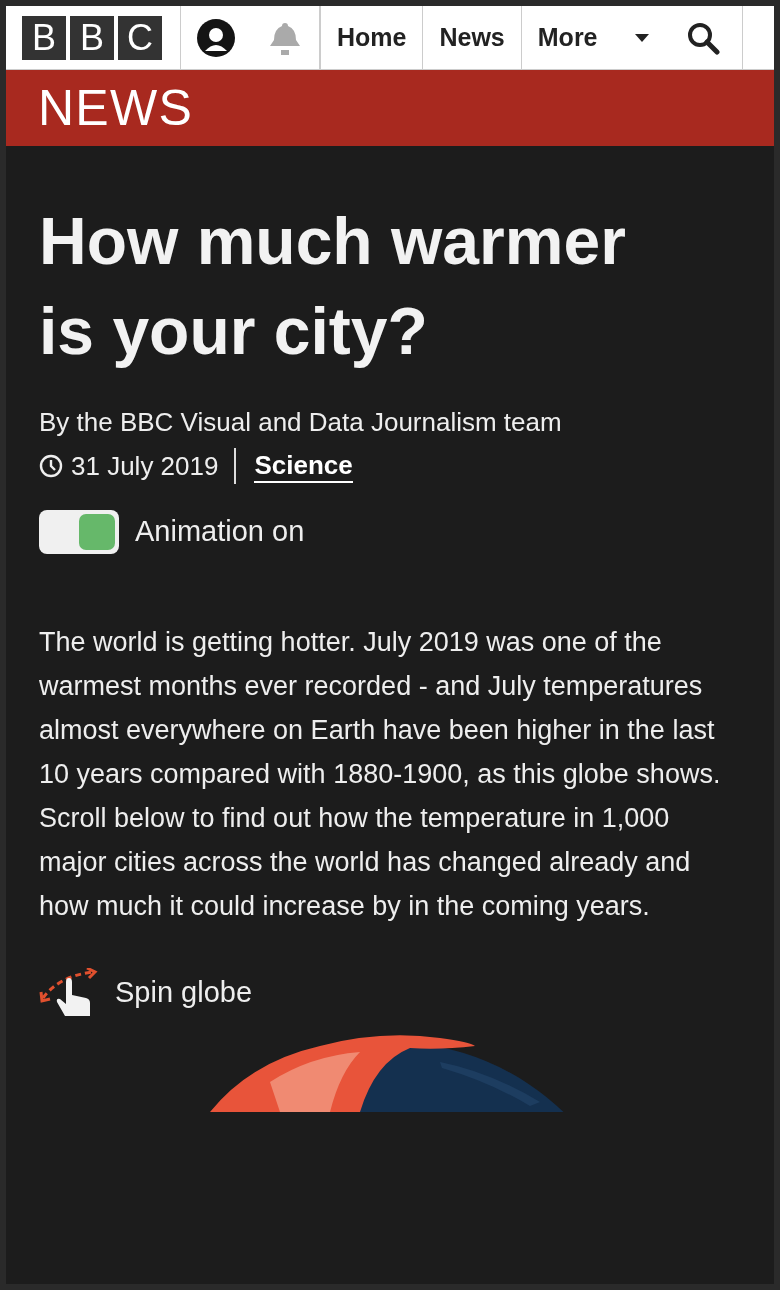 The image size is (780, 1290). I want to click on section-title: NEWS, so click(115, 108).